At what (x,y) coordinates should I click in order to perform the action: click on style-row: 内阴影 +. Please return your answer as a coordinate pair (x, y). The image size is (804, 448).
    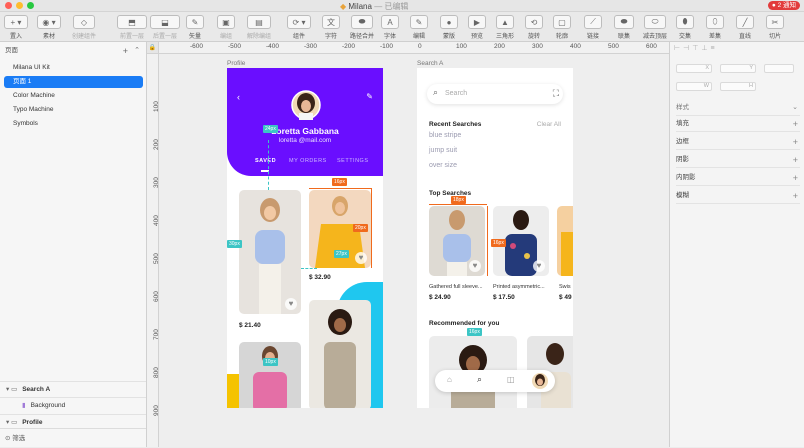
    Looking at the image, I should click on (738, 178).